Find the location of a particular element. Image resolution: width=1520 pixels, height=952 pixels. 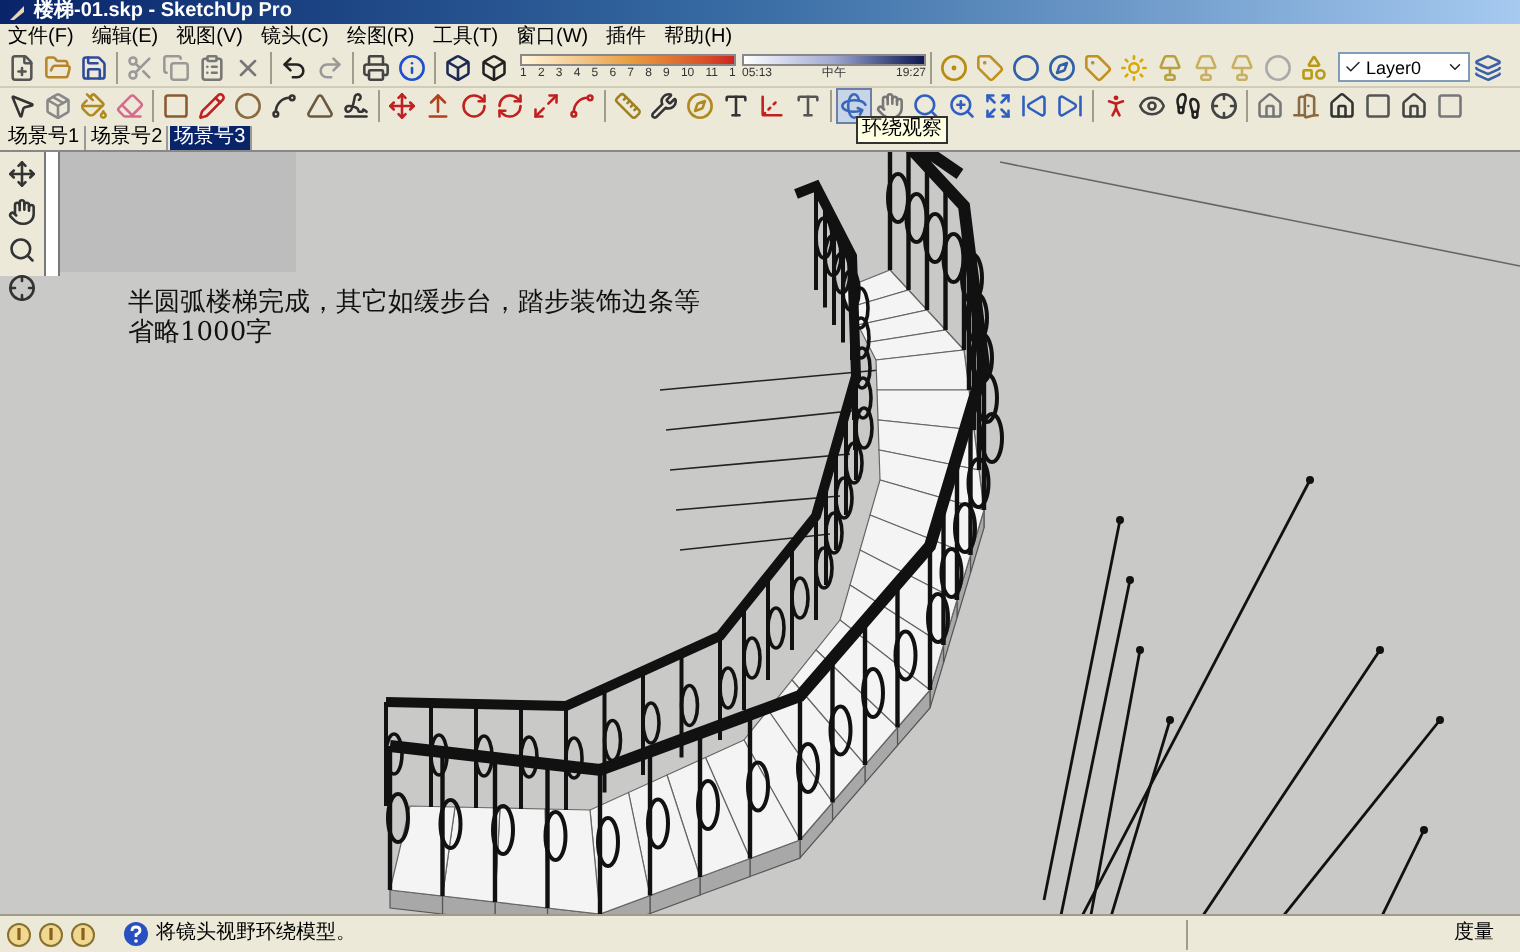

dimension-icon is located at coordinates (664, 106).